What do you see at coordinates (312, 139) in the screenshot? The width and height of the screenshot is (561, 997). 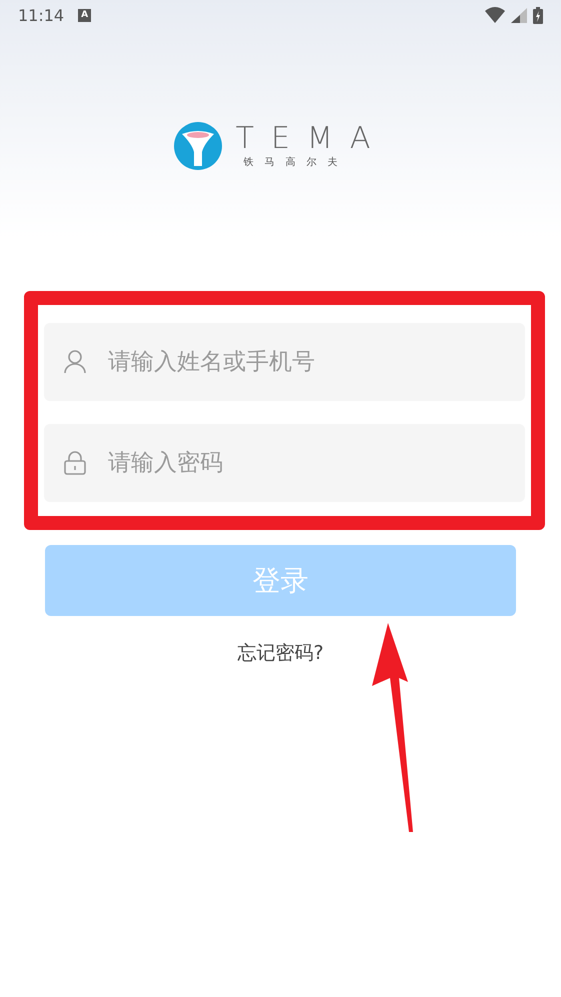 I see `brand-wordmark: TEMA` at bounding box center [312, 139].